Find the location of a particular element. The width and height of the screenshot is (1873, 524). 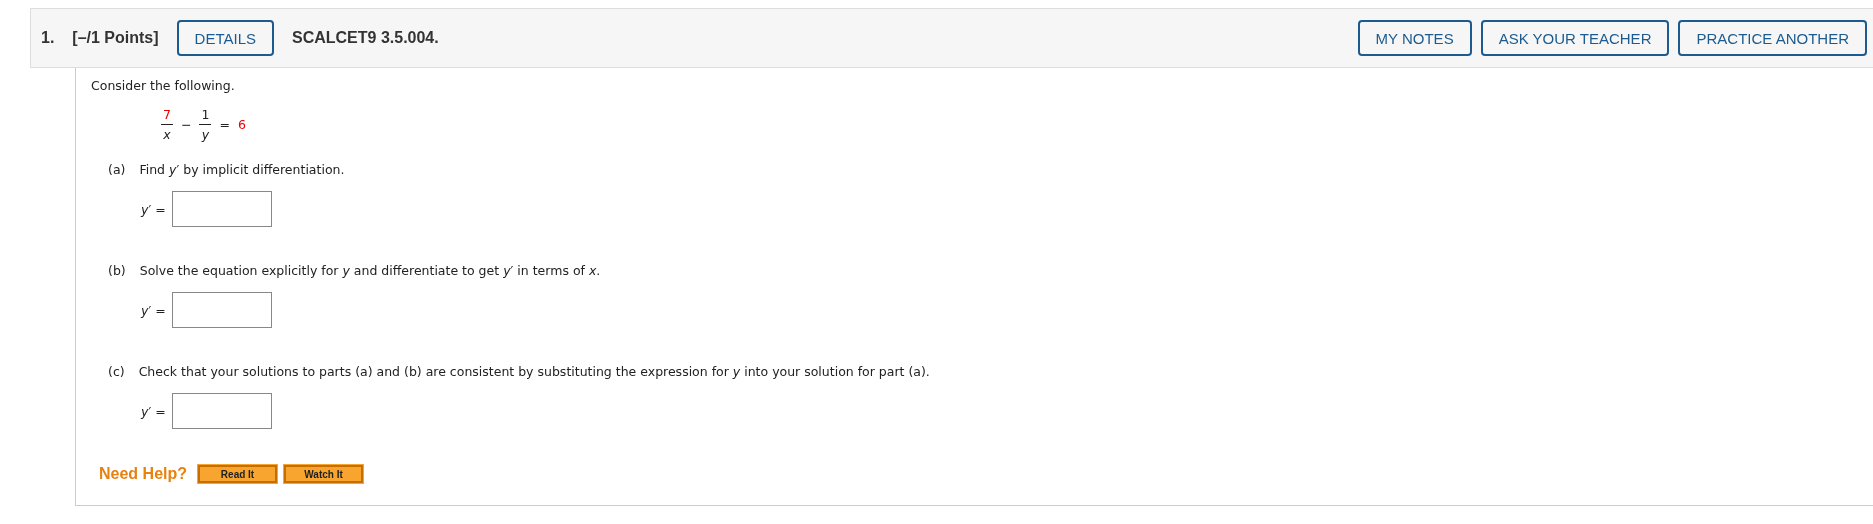

intro-text: Consider the following. is located at coordinates (163, 85).